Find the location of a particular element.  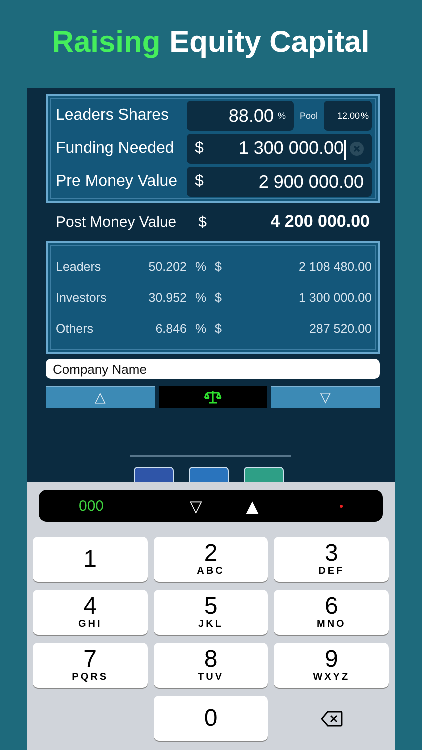

status-dot-icon is located at coordinates (341, 506).